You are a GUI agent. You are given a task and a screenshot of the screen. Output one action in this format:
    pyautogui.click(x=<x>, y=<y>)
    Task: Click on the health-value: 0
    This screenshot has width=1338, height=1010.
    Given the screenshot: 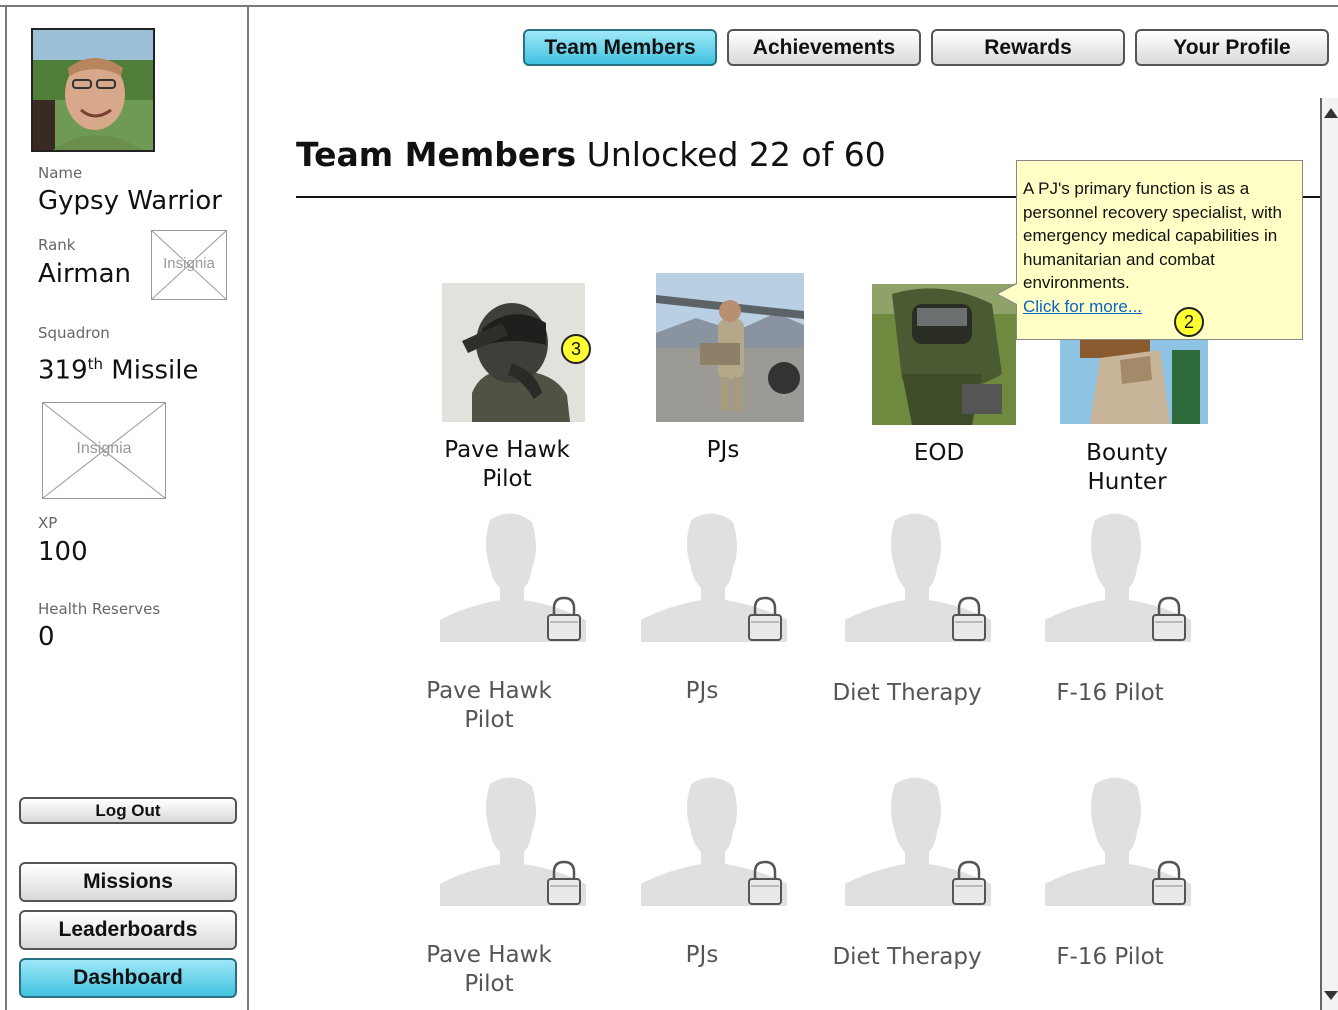 What is the action you would take?
    pyautogui.click(x=46, y=637)
    